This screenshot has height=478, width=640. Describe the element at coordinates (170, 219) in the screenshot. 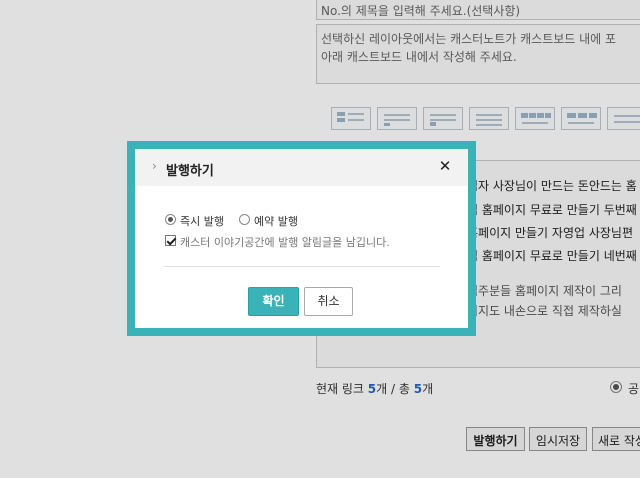

I see `publish-now-radio` at that location.